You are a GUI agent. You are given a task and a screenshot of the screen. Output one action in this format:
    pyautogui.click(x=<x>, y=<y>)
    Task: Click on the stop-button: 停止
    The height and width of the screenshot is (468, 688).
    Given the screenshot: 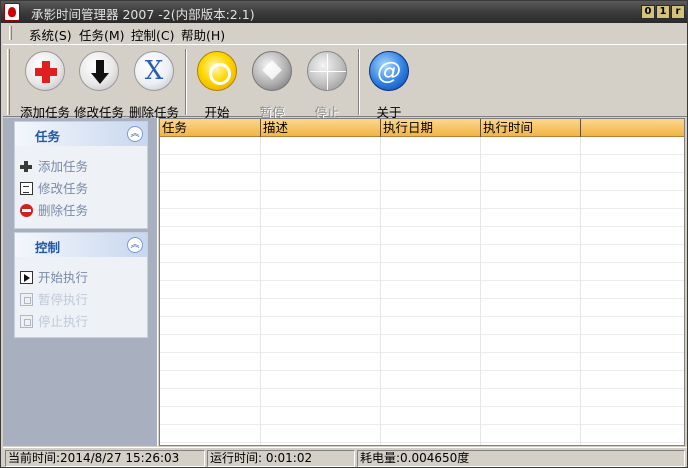 What is the action you would take?
    pyautogui.click(x=327, y=84)
    